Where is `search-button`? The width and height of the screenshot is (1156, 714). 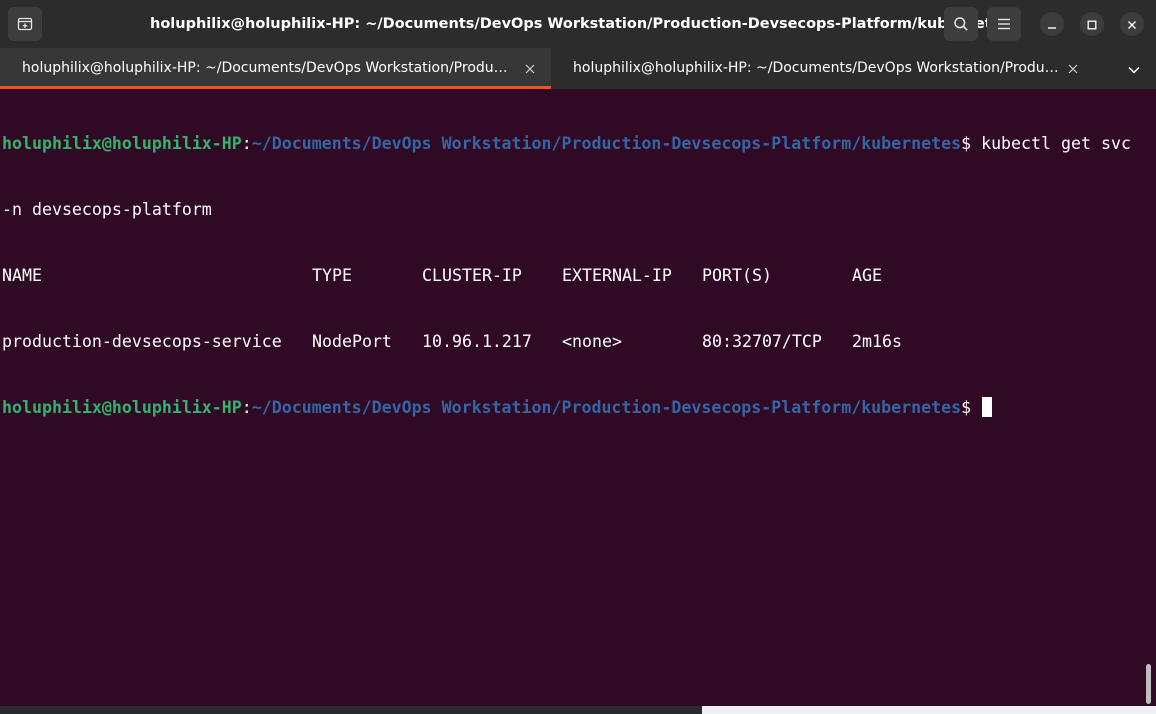
search-button is located at coordinates (961, 24).